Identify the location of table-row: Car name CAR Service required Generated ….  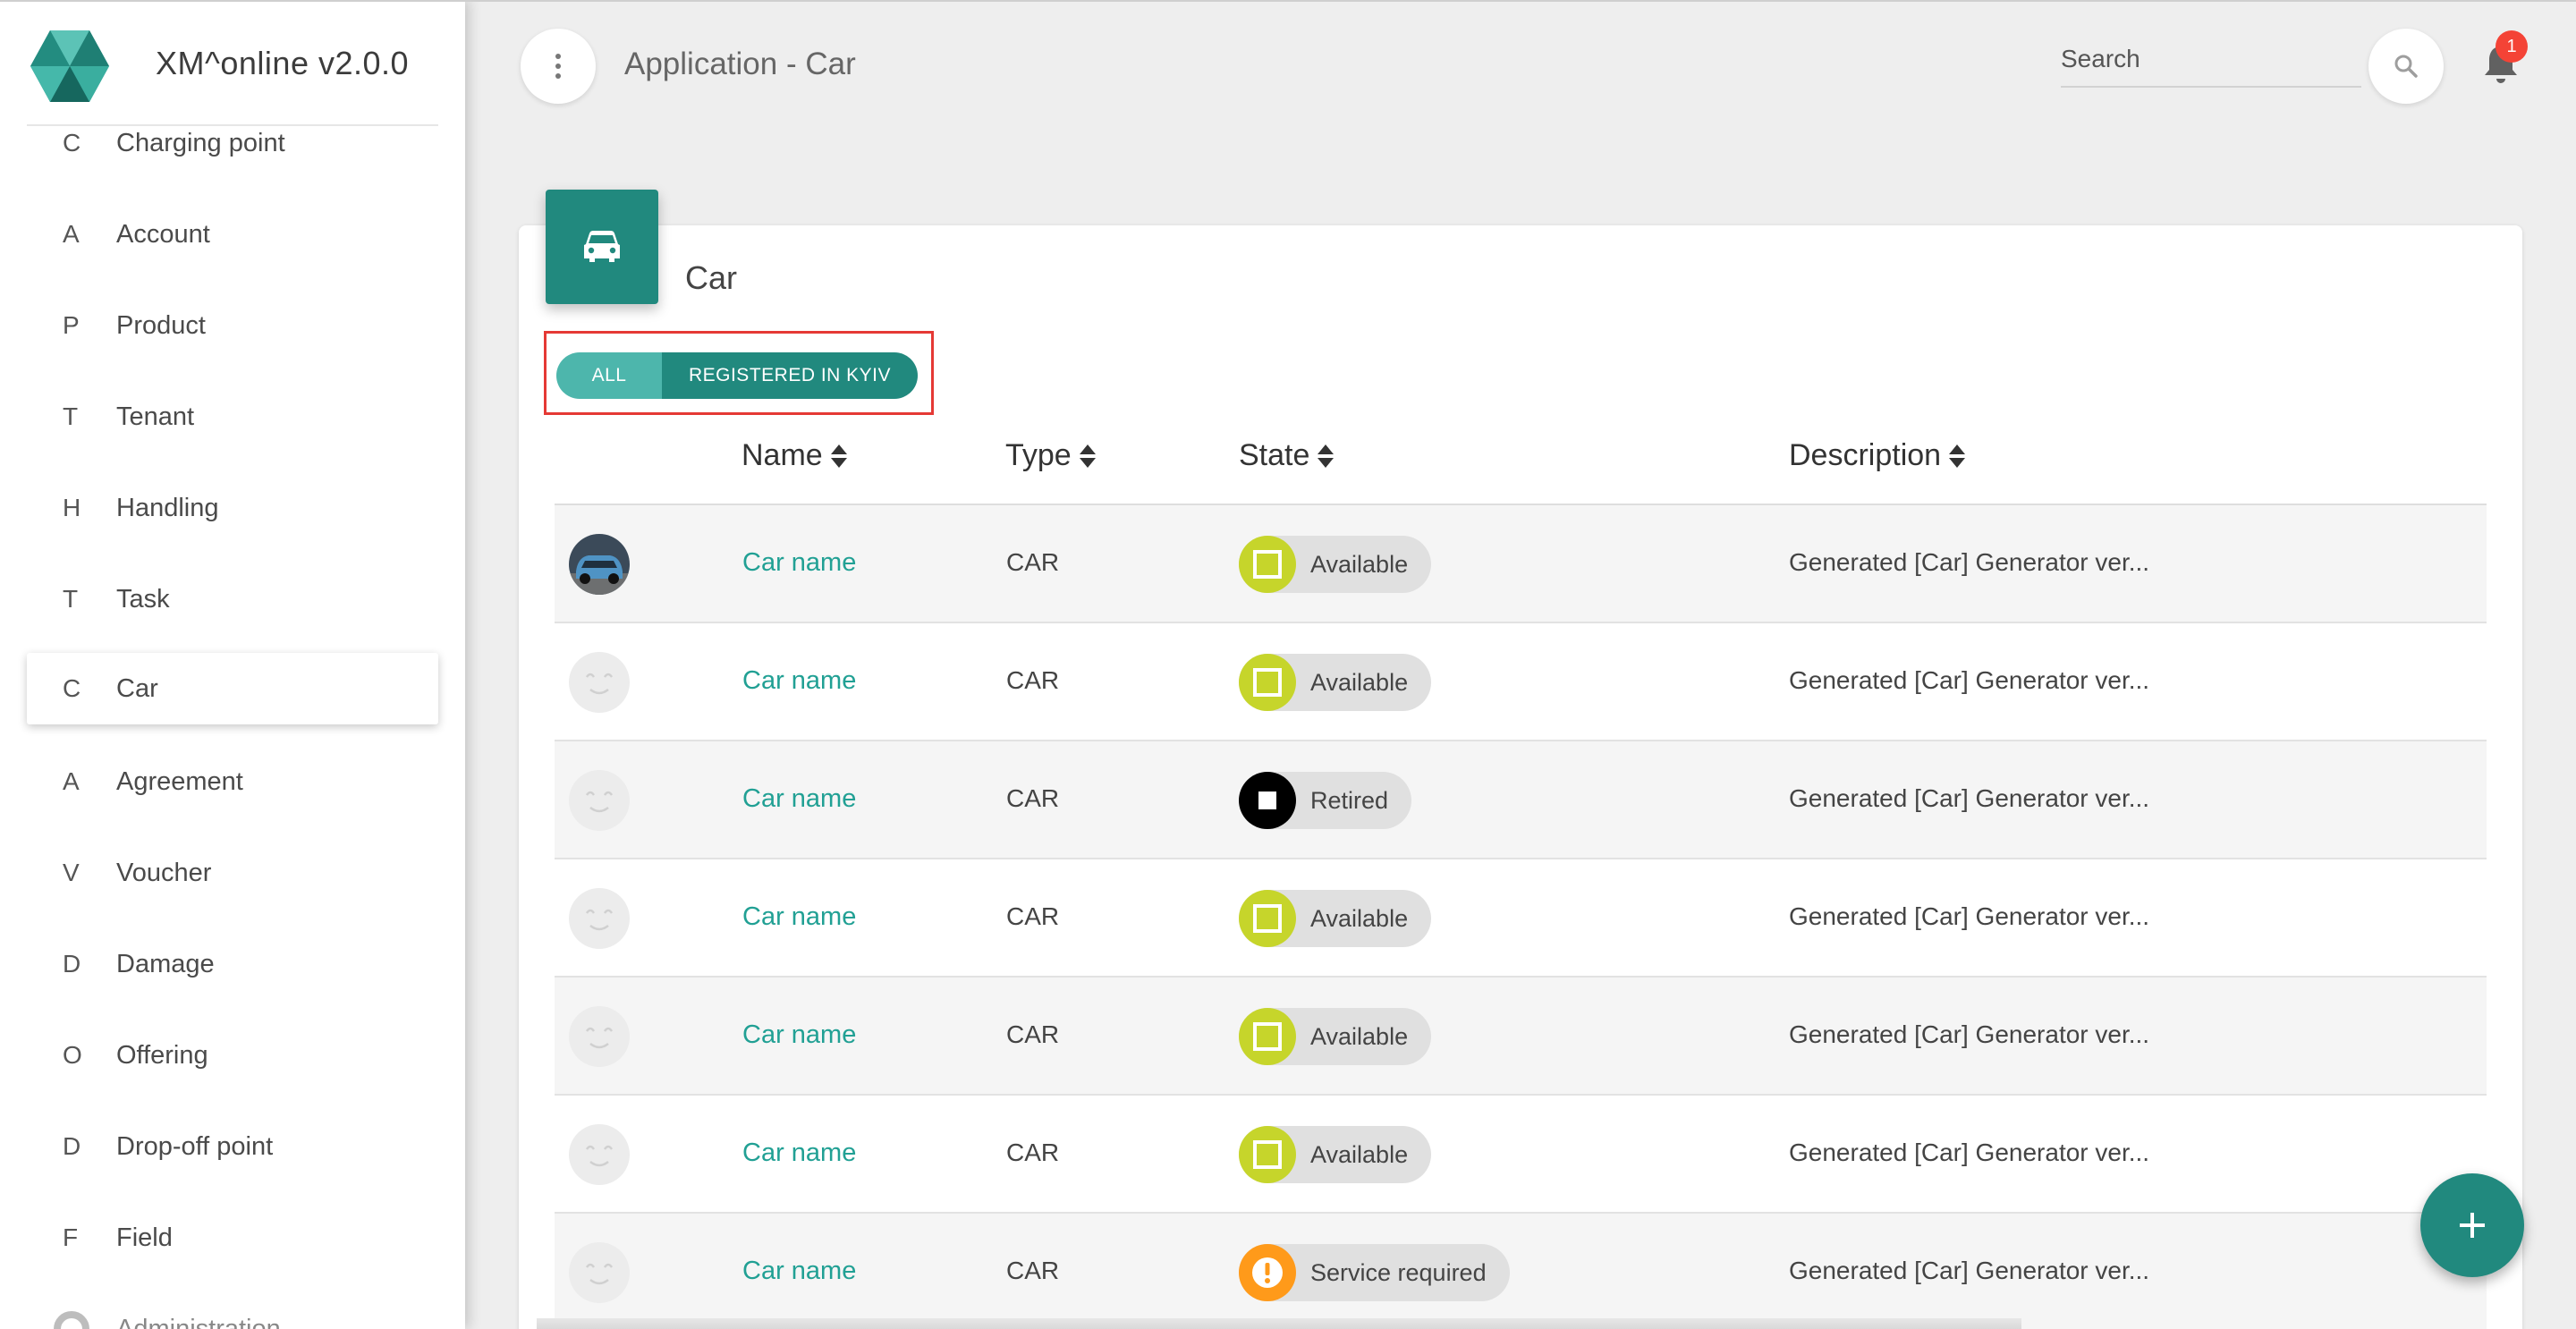
(1521, 1271).